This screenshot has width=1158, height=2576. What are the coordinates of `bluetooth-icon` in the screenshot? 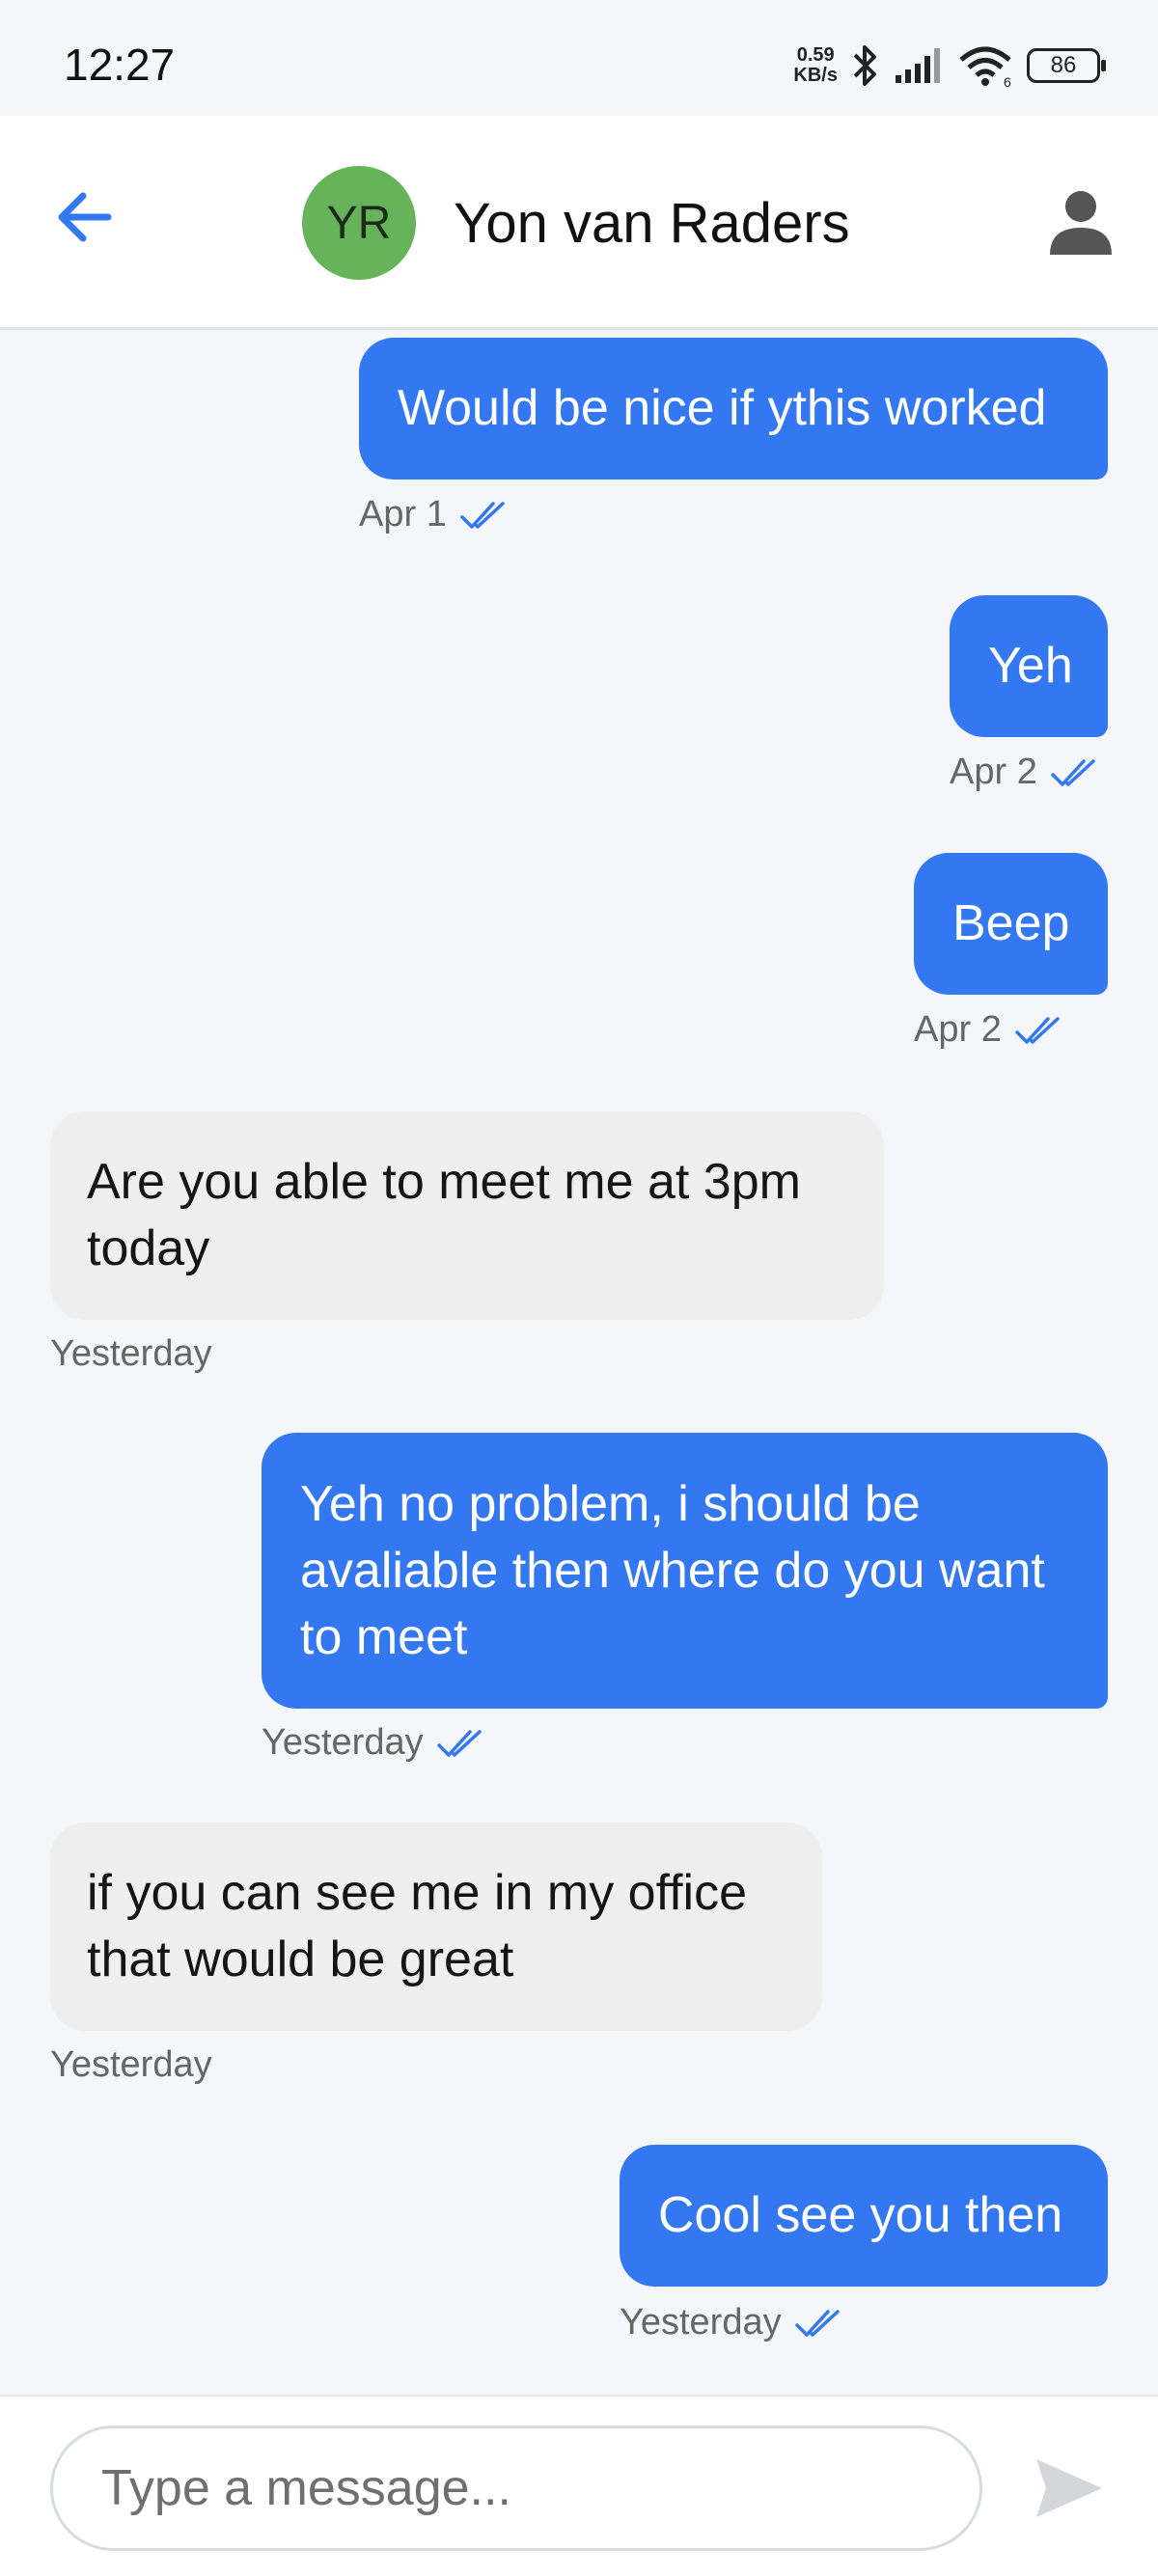 It's located at (864, 65).